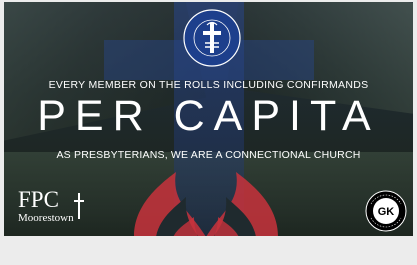 The image size is (417, 265). Describe the element at coordinates (79, 206) in the screenshot. I see `cross-icon` at that location.